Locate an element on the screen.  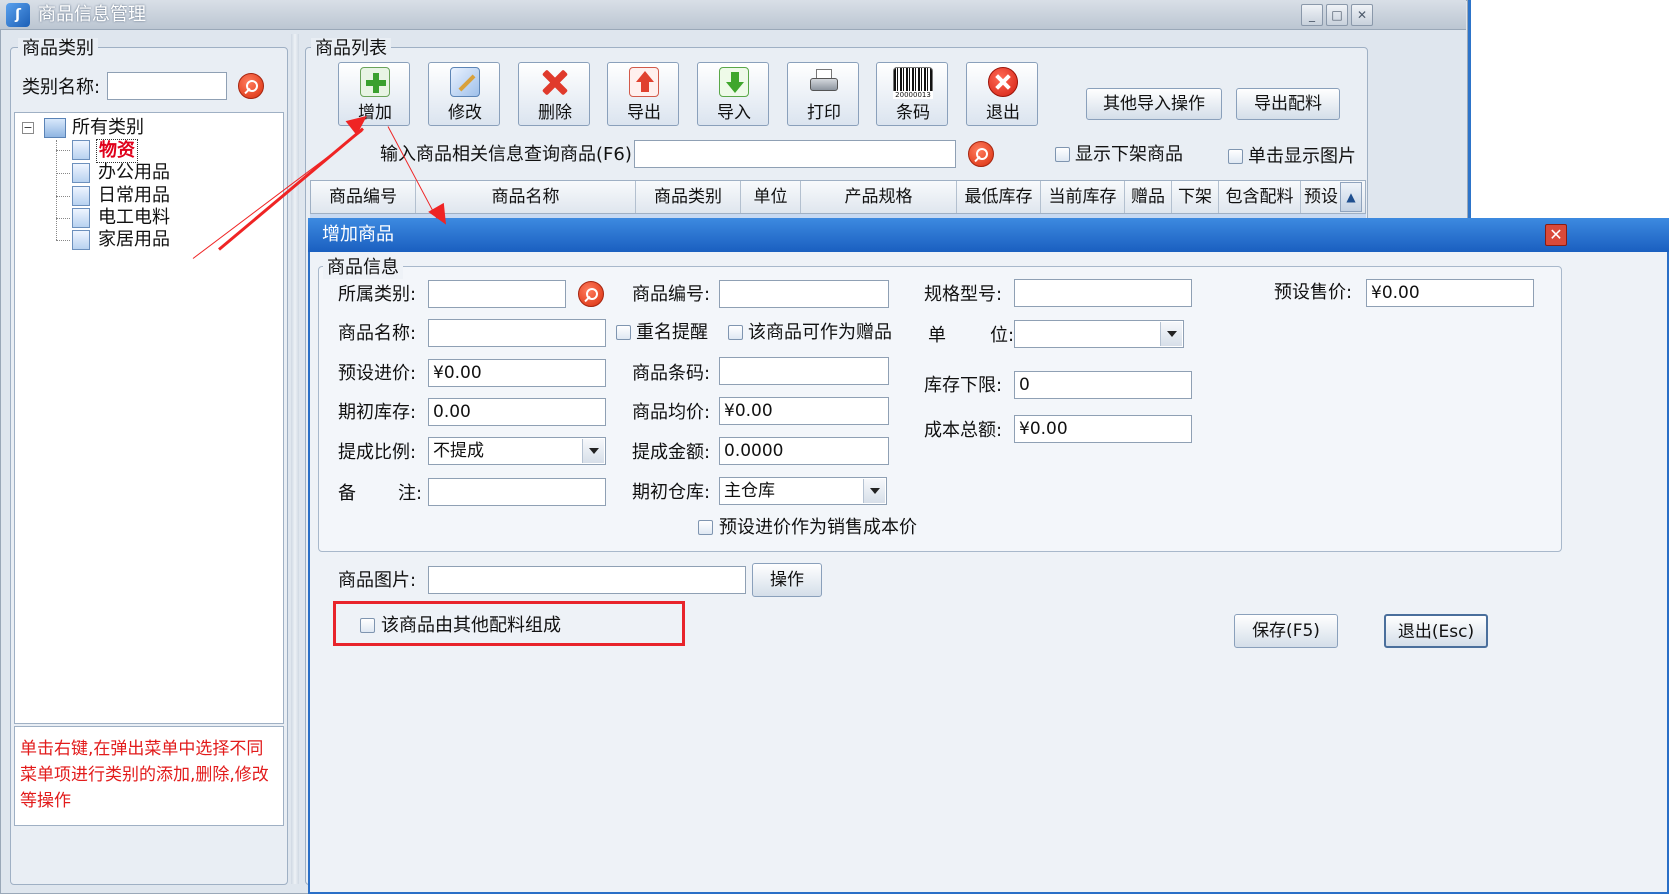
average-price-input: ¥0.00 is located at coordinates (804, 411).